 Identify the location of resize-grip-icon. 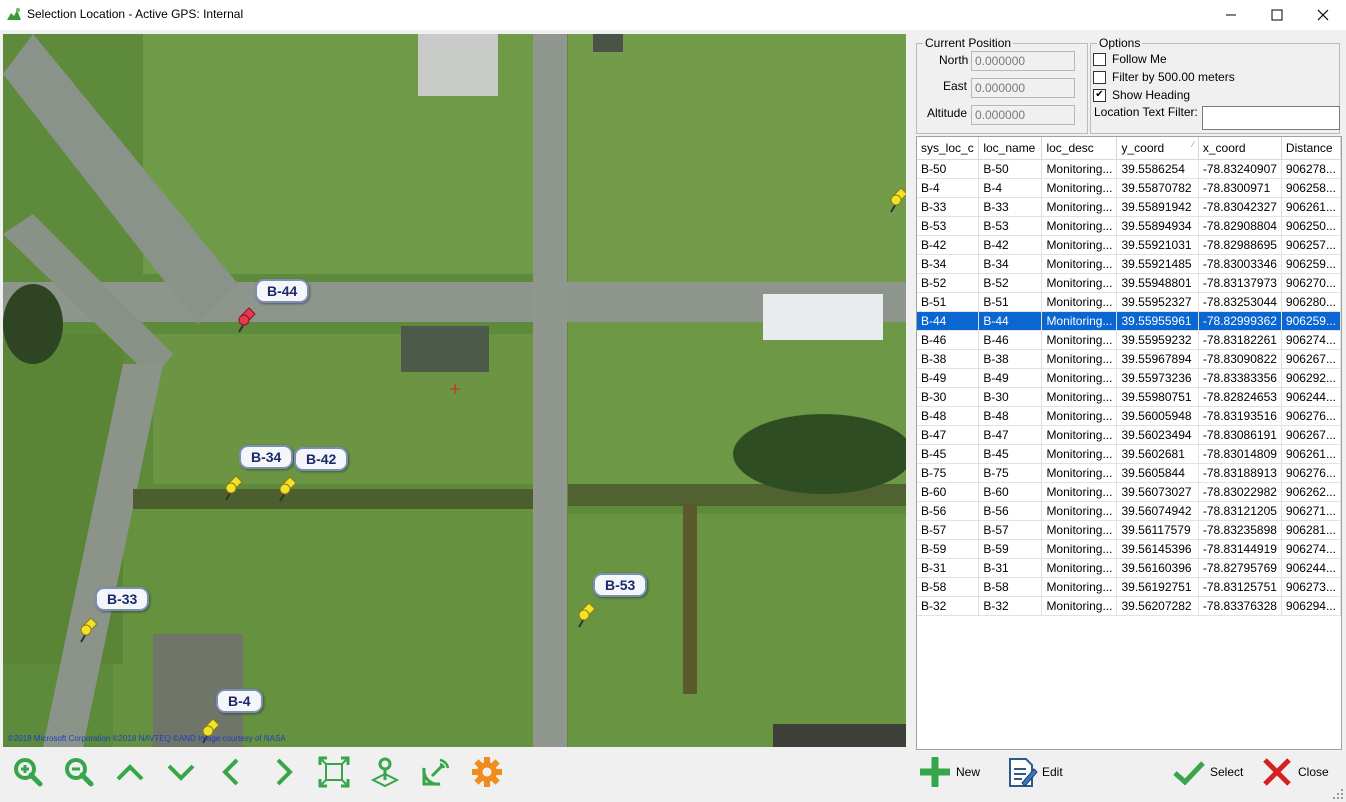
(1338, 794).